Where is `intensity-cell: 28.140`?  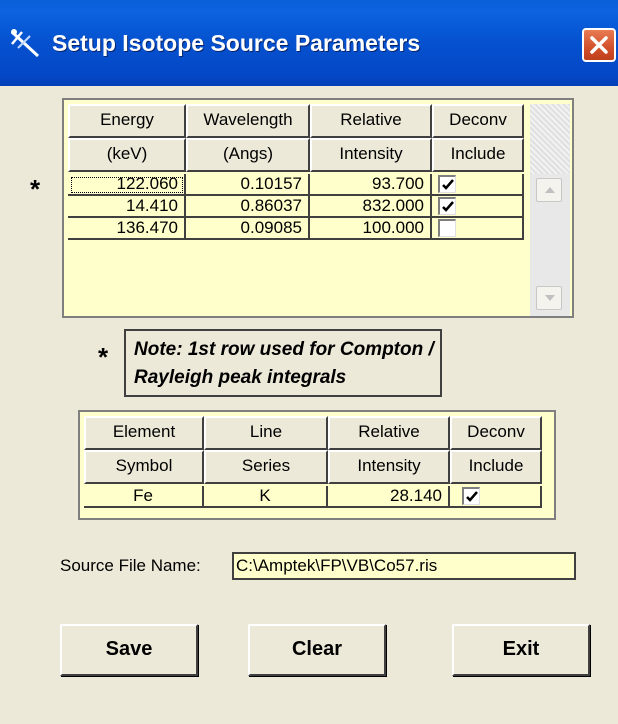 intensity-cell: 28.140 is located at coordinates (389, 497).